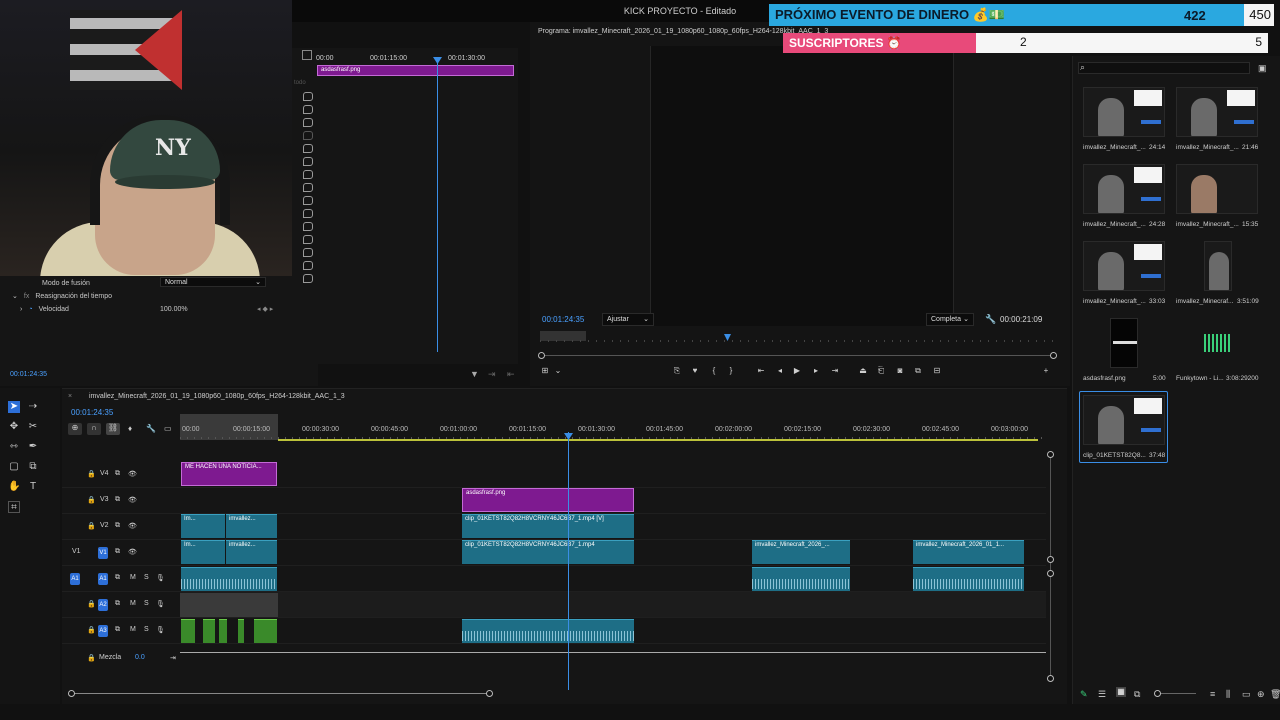 The height and width of the screenshot is (720, 1280). I want to click on insert-icon: ⧉, so click(918, 371).